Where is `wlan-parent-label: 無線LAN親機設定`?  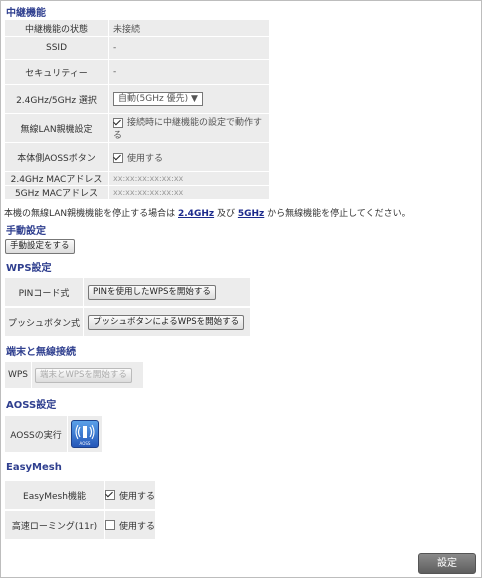 wlan-parent-label: 無線LAN親機設定 is located at coordinates (56, 128).